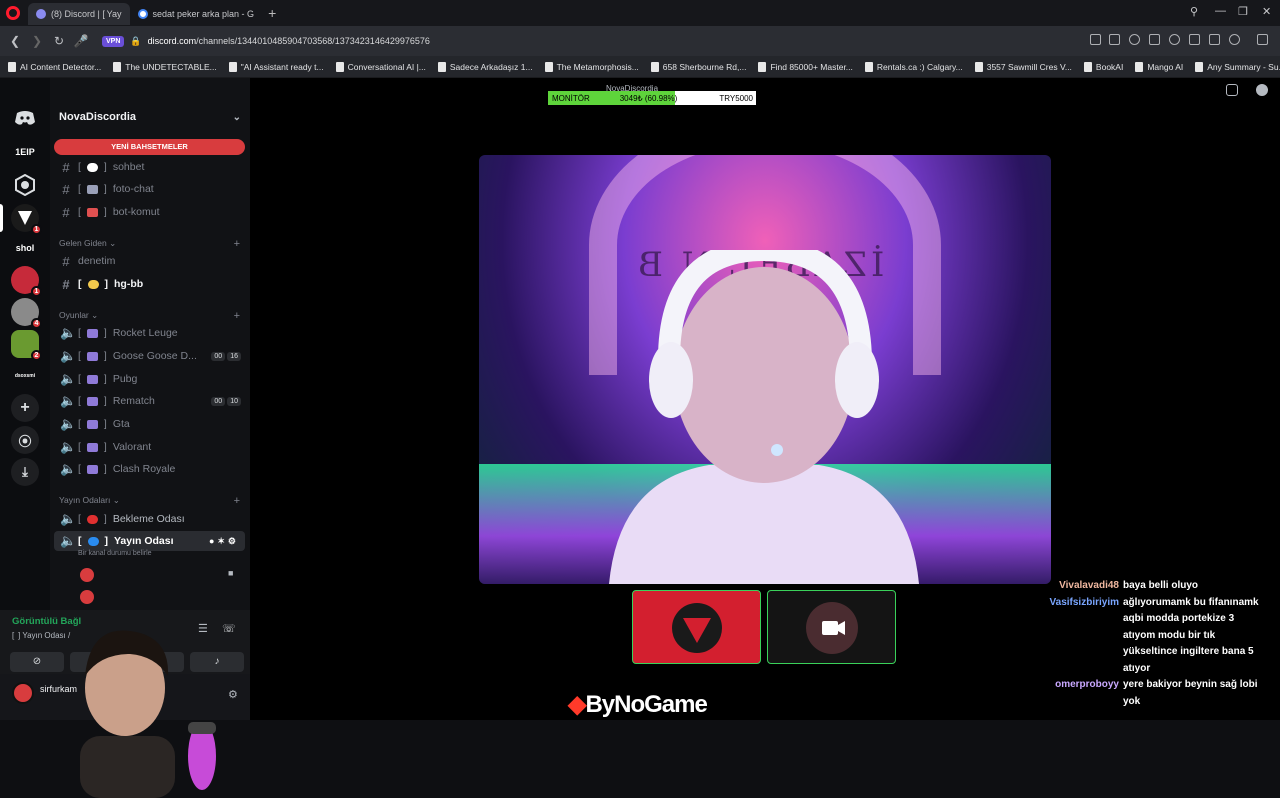 Image resolution: width=1280 pixels, height=798 pixels. What do you see at coordinates (149, 424) in the screenshot?
I see `voice-channel-gta: 🔈[ ] Gta` at bounding box center [149, 424].